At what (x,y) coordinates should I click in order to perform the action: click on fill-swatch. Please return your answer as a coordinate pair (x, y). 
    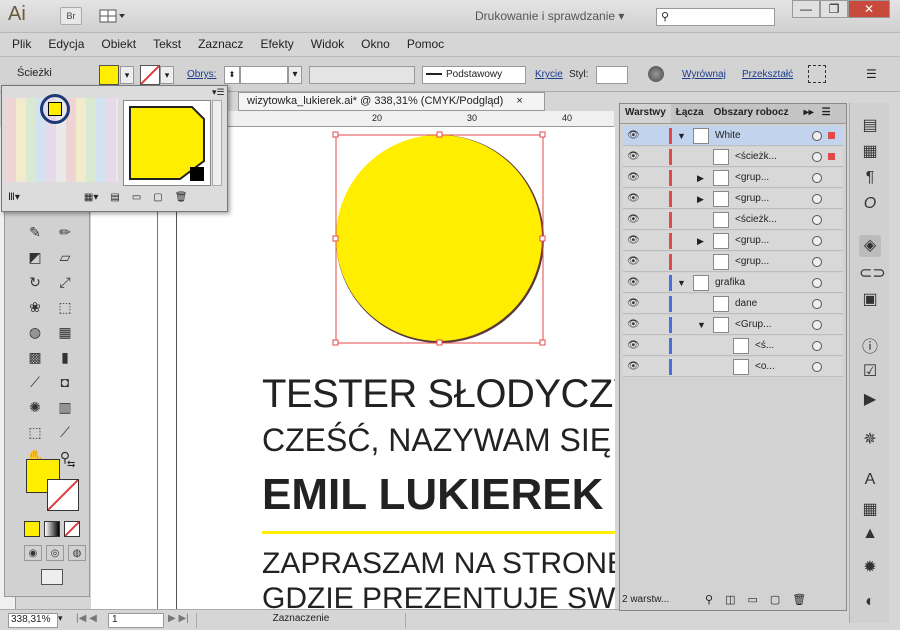
    Looking at the image, I should click on (109, 75).